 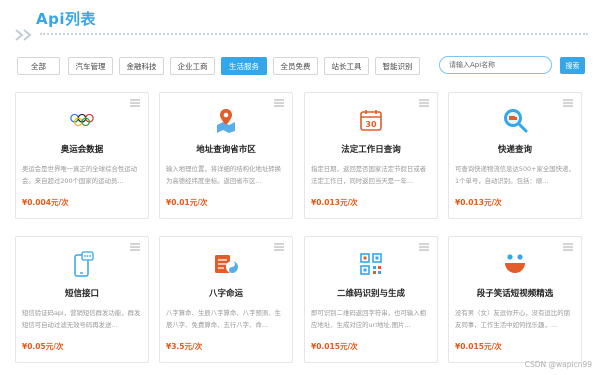 I want to click on card-title: 法定工作日查询, so click(x=371, y=150).